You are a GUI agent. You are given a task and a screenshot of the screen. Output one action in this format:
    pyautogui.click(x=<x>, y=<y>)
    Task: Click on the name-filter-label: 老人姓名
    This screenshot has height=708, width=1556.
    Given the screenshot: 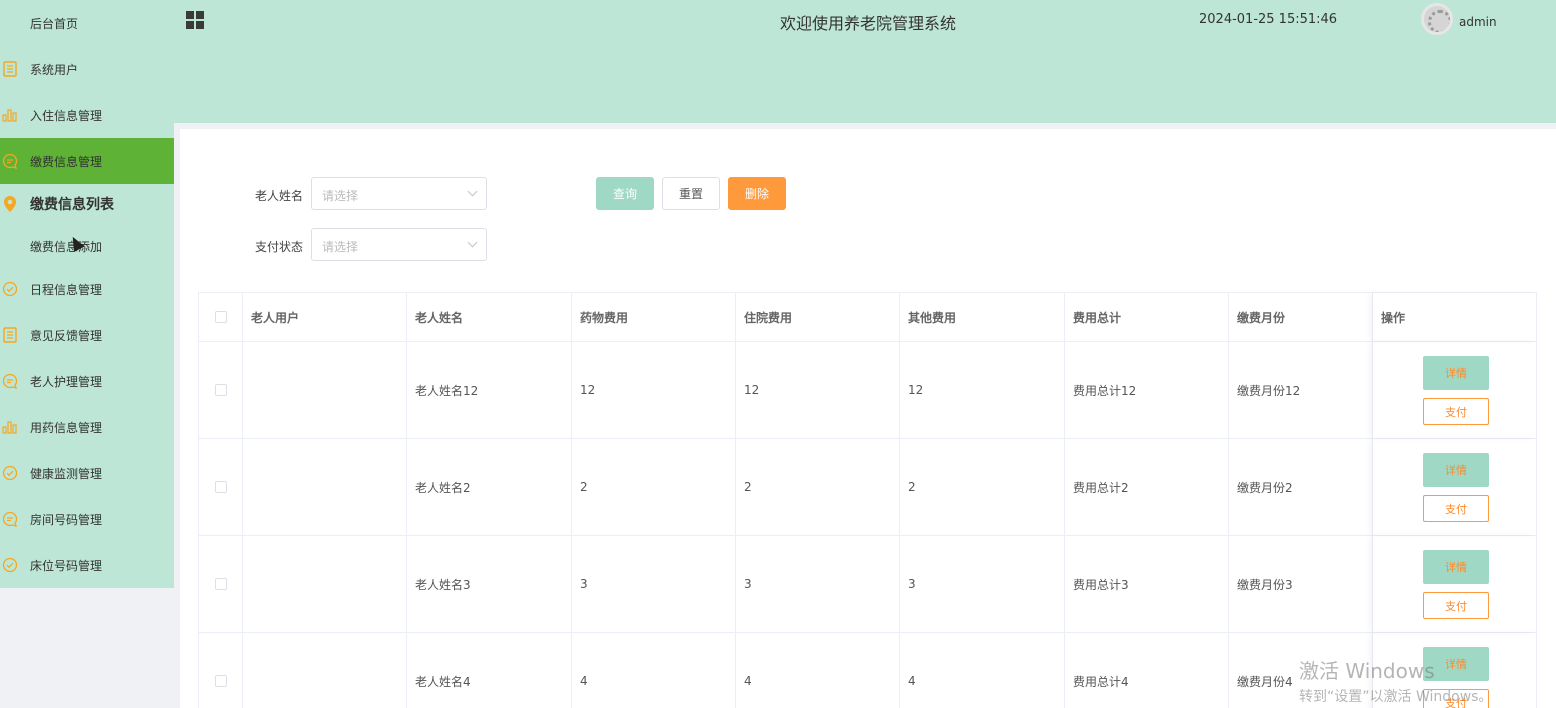 What is the action you would take?
    pyautogui.click(x=279, y=196)
    